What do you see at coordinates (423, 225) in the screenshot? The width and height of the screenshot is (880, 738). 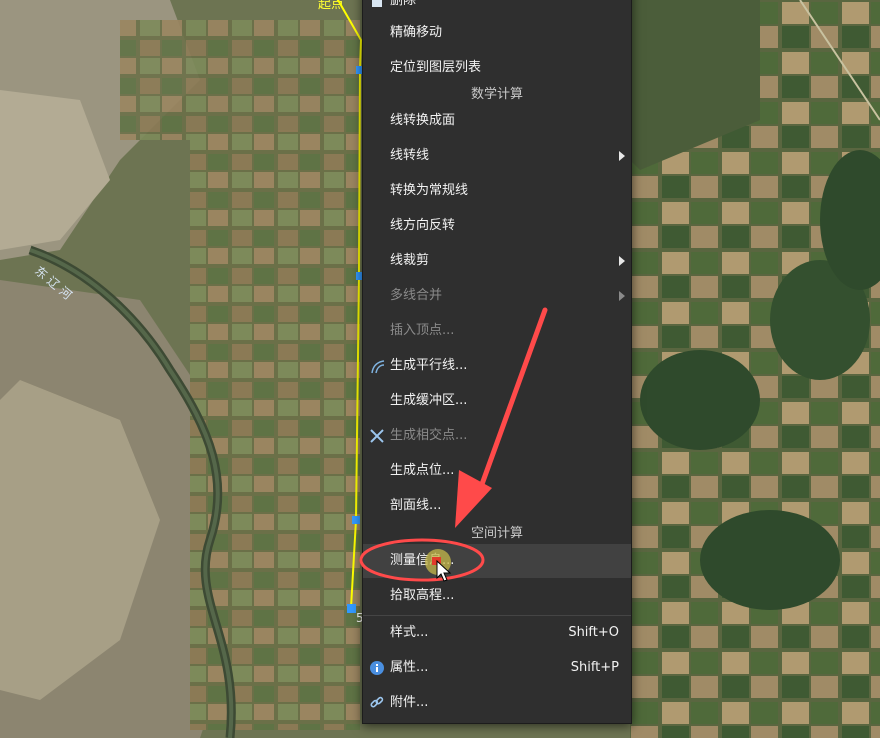 I see `menu-item-label: 线方向反转` at bounding box center [423, 225].